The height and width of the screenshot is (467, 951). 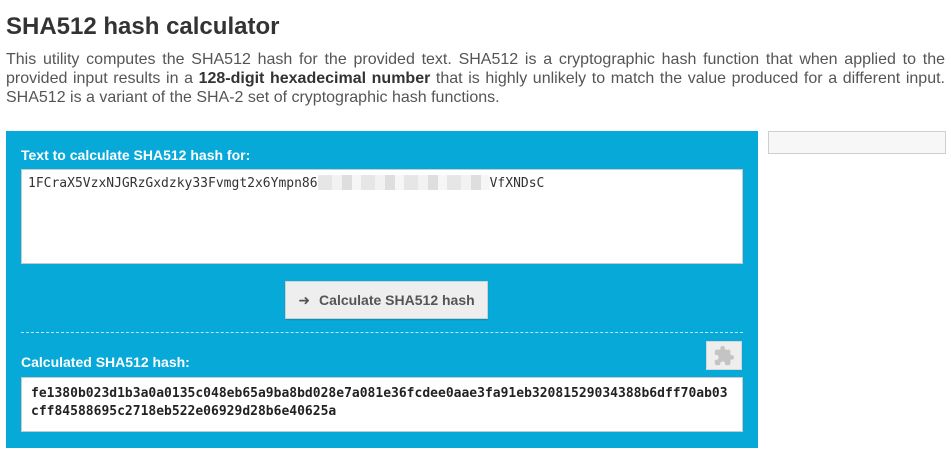 I want to click on redacted-text, so click(x=403, y=182).